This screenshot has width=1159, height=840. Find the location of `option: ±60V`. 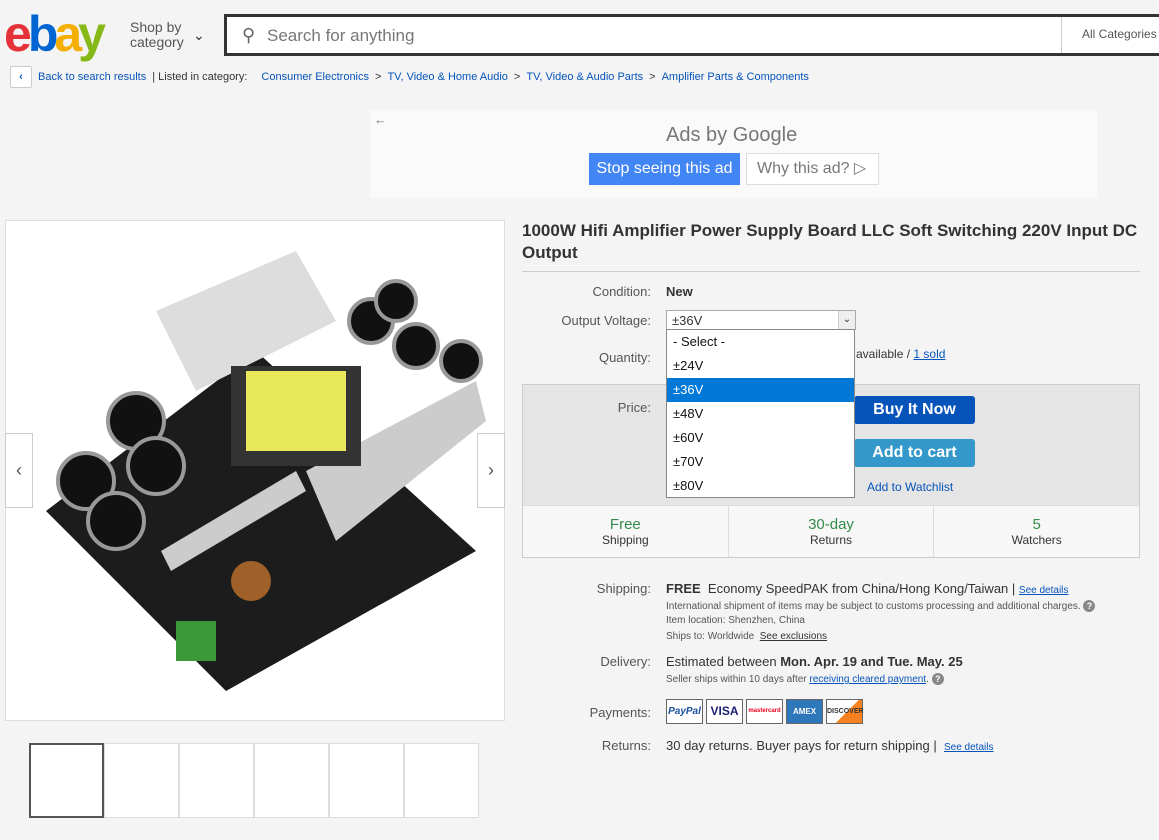

option: ±60V is located at coordinates (760, 438).